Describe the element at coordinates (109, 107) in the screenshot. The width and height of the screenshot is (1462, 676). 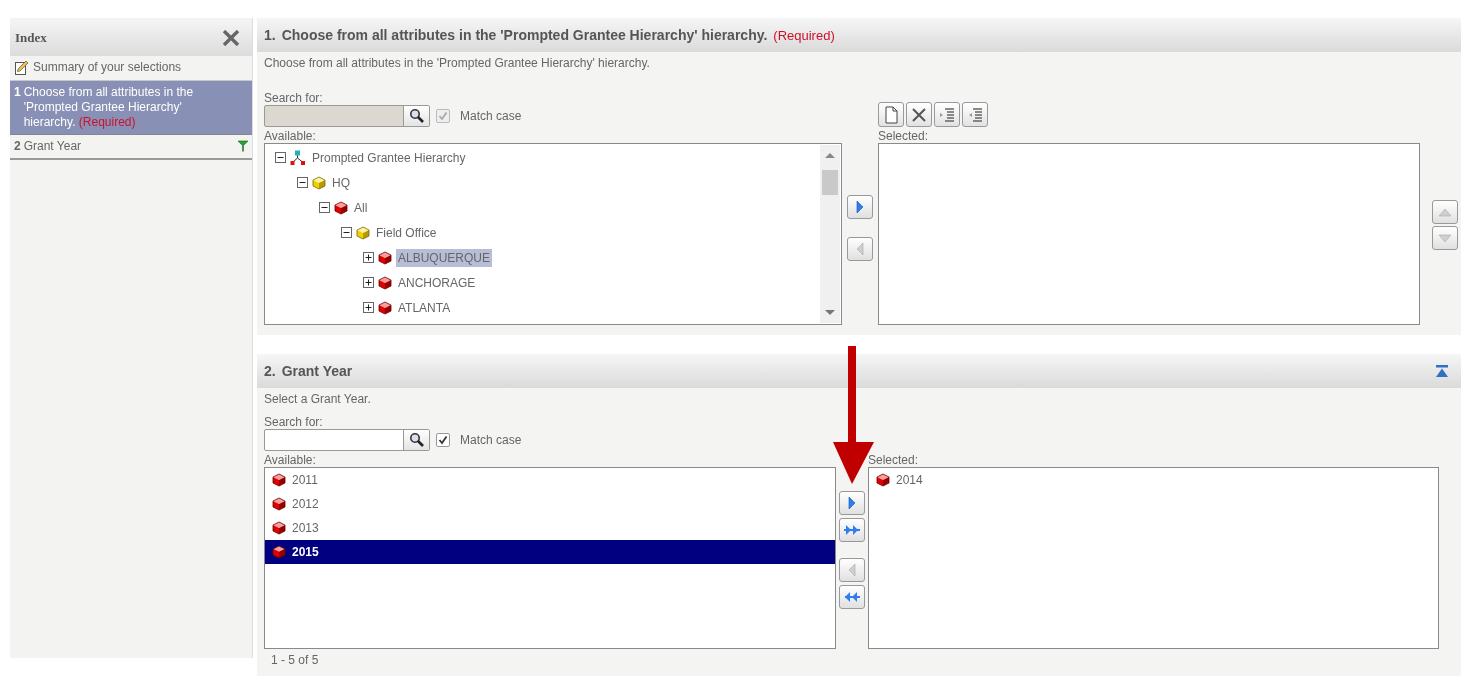
I see `step-label: Choose from all attributes in the 'Prompted Grantee Hierarchy' hierarchy. (Required)` at that location.